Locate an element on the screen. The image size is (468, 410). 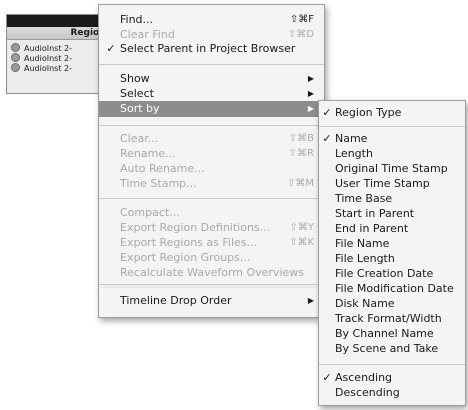
sort-item: By Channel Name is located at coordinates (392, 334).